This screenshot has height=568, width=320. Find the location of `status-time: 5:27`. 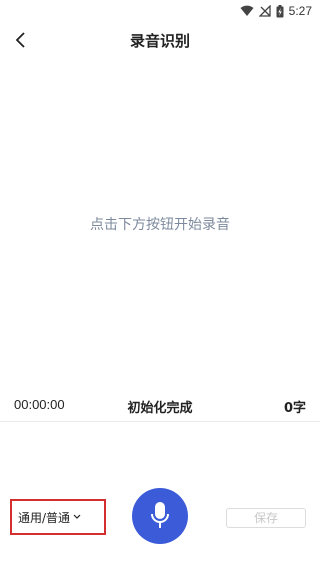

status-time: 5:27 is located at coordinates (300, 11).